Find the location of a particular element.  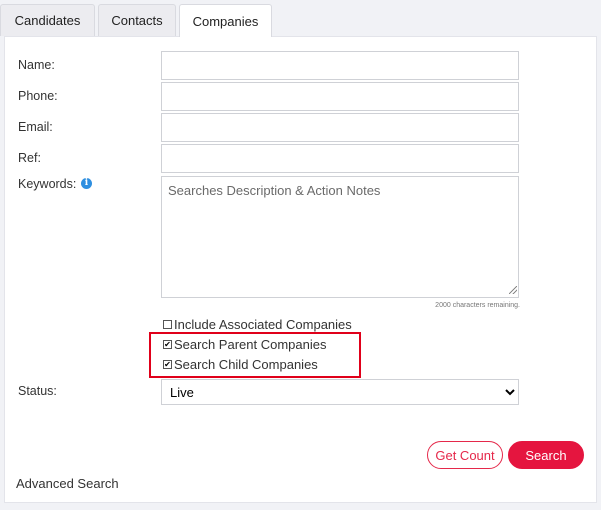

tab-candidates: Candidates is located at coordinates (47, 20).